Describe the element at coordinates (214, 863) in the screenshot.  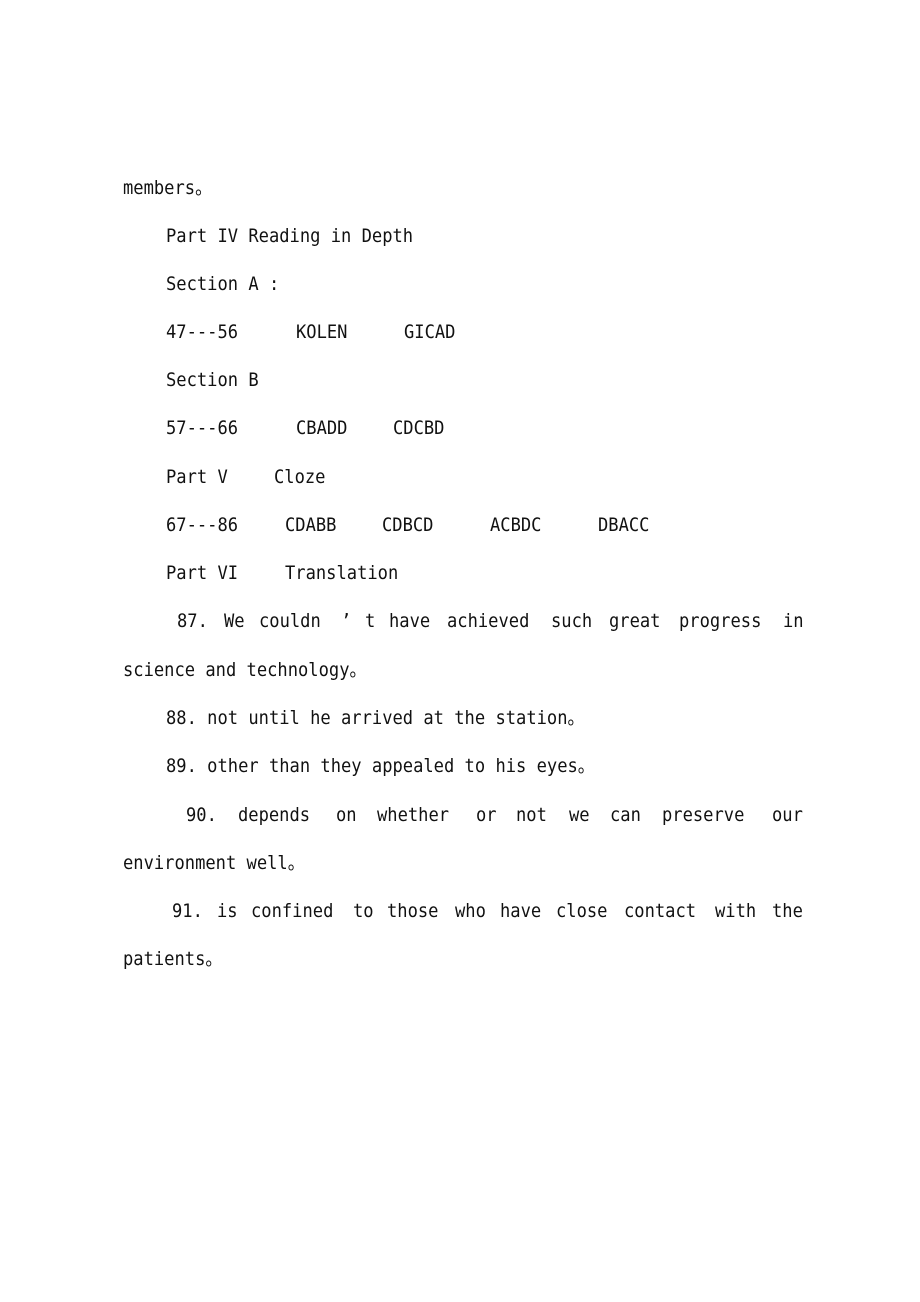
I see `translation-90-line2: environment well。` at that location.